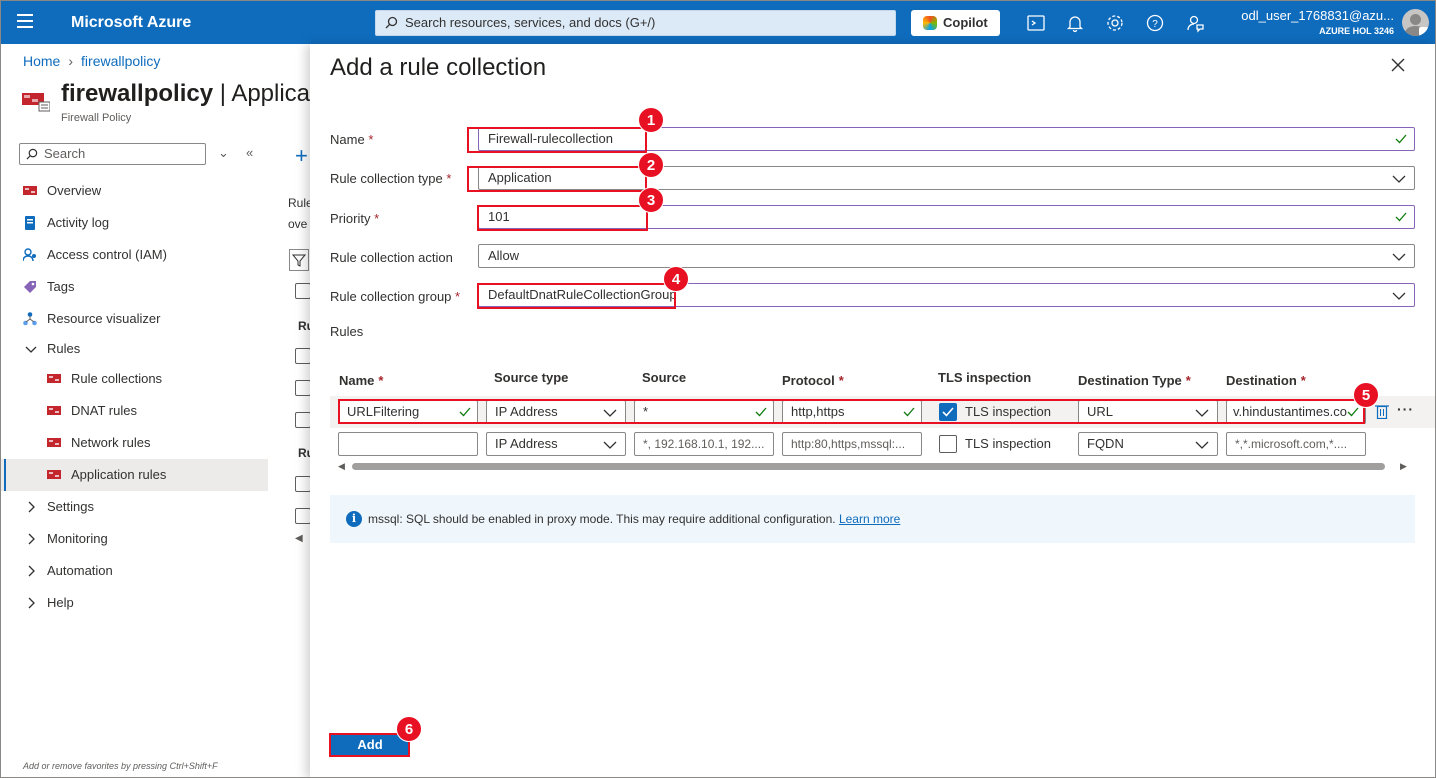 Image resolution: width=1436 pixels, height=778 pixels. Describe the element at coordinates (1075, 23) in the screenshot. I see `notifications-icon` at that location.